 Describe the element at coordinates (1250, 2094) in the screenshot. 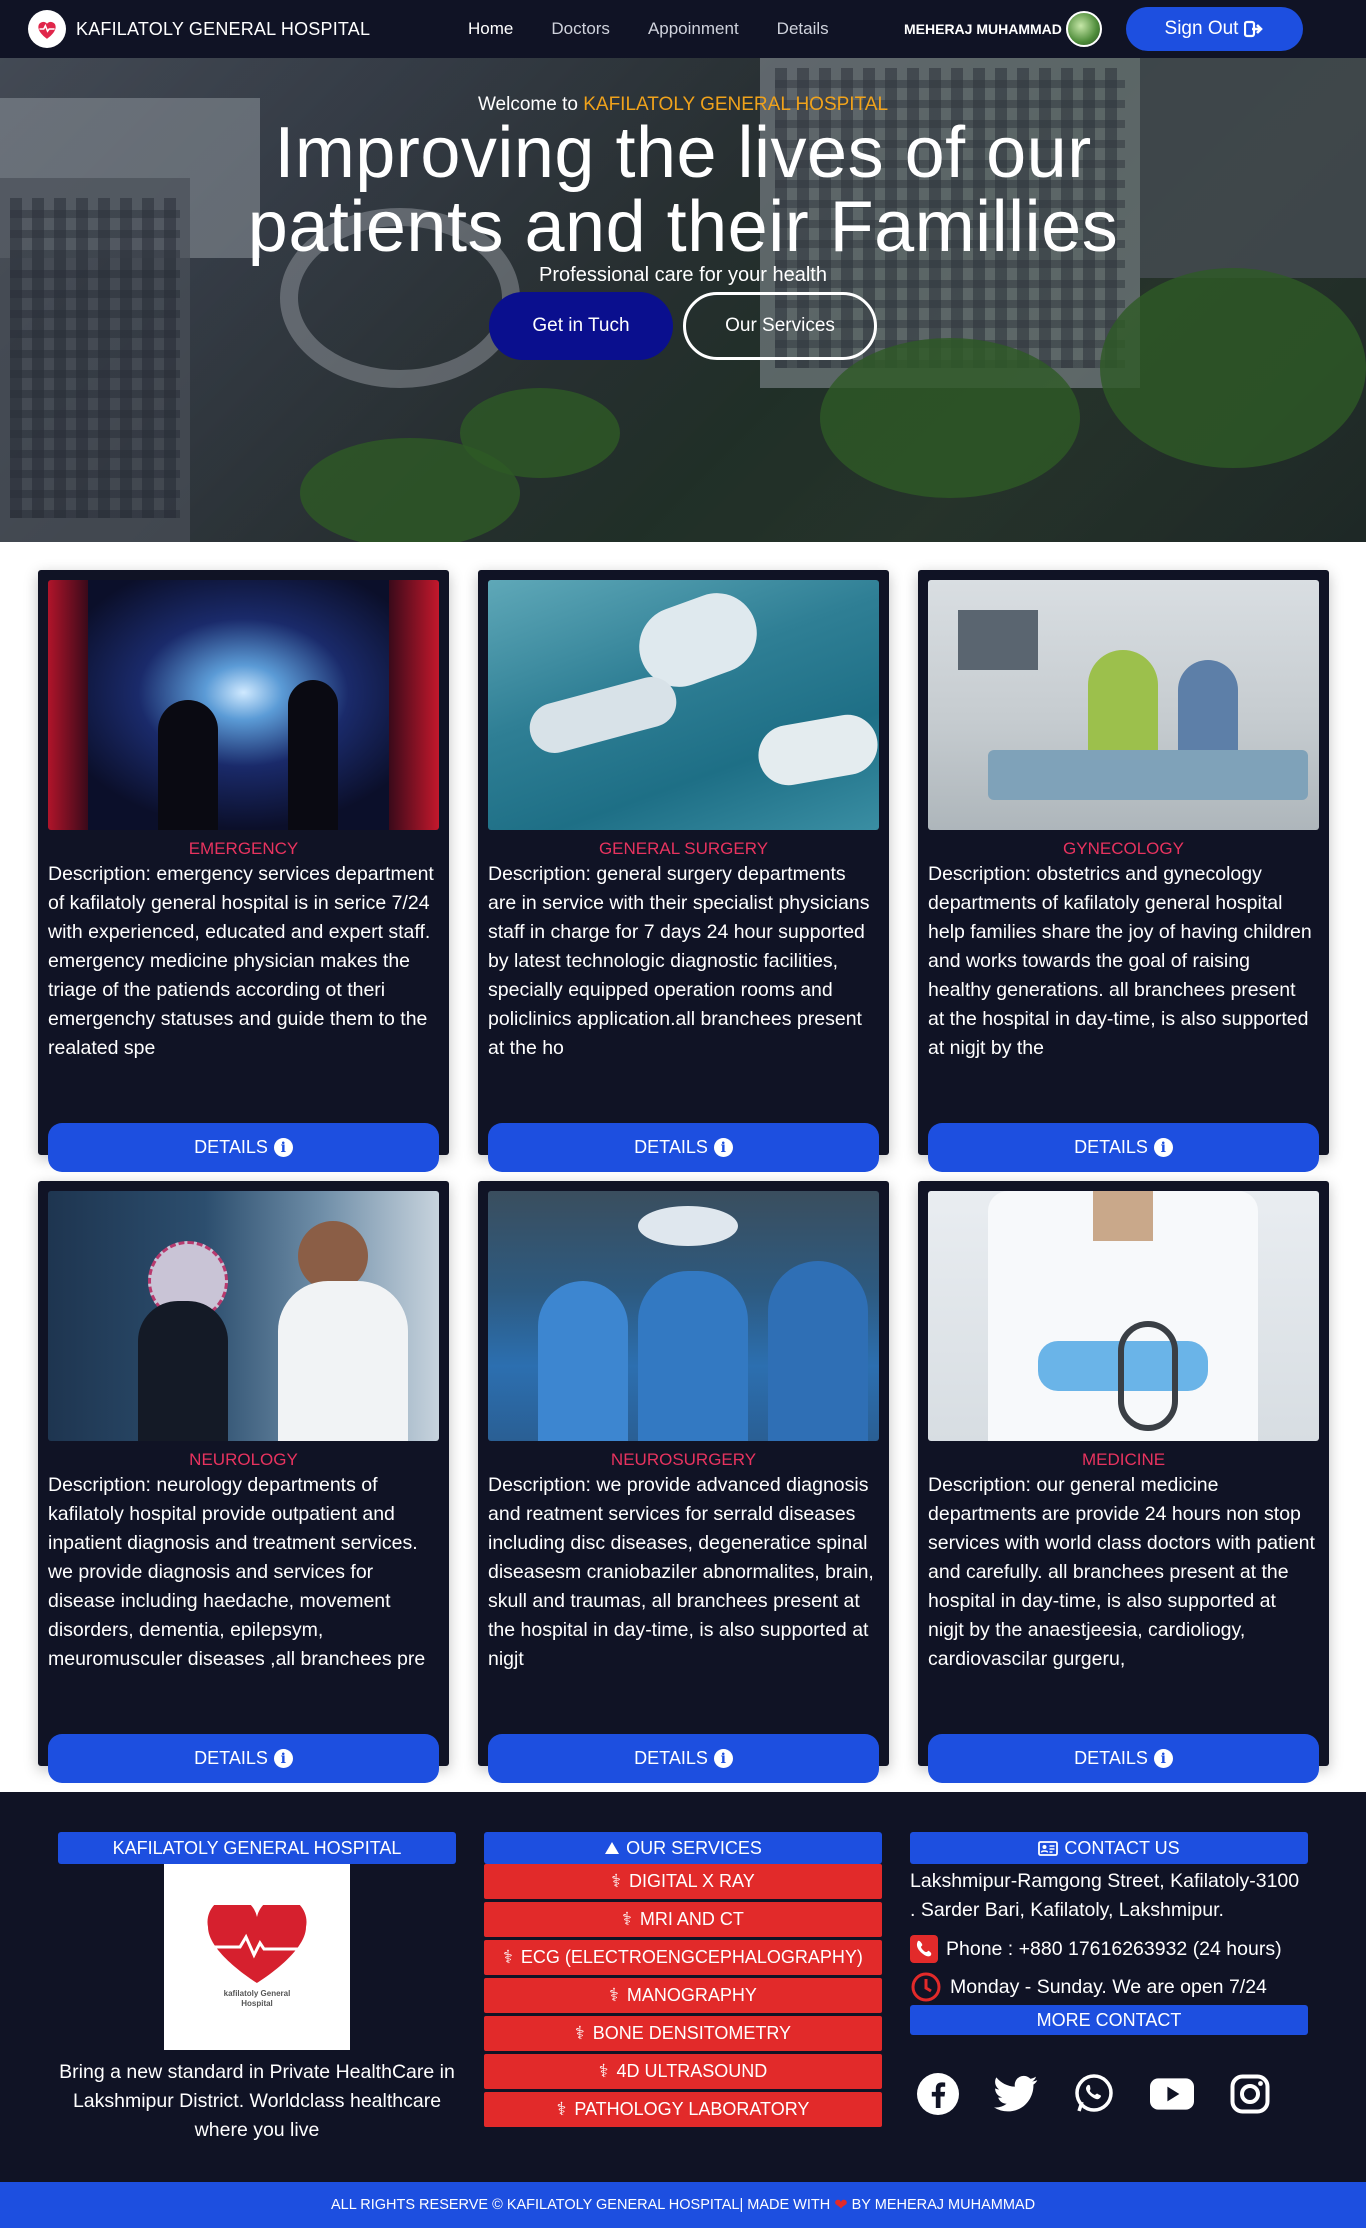

I see `instagram-icon` at that location.